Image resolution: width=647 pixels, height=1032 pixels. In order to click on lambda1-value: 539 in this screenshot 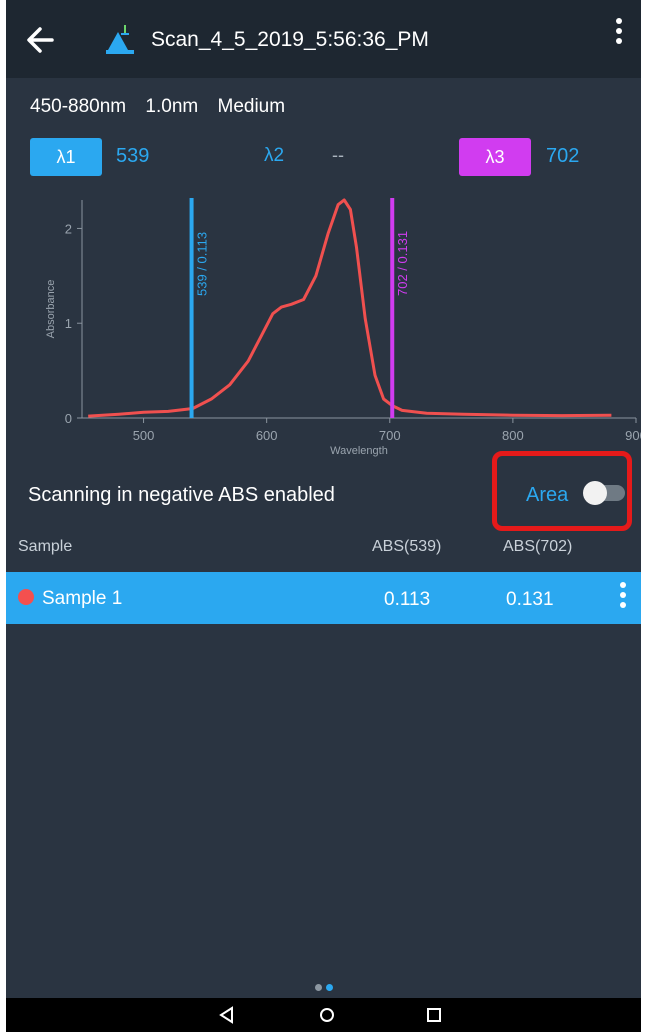, I will do `click(132, 156)`.